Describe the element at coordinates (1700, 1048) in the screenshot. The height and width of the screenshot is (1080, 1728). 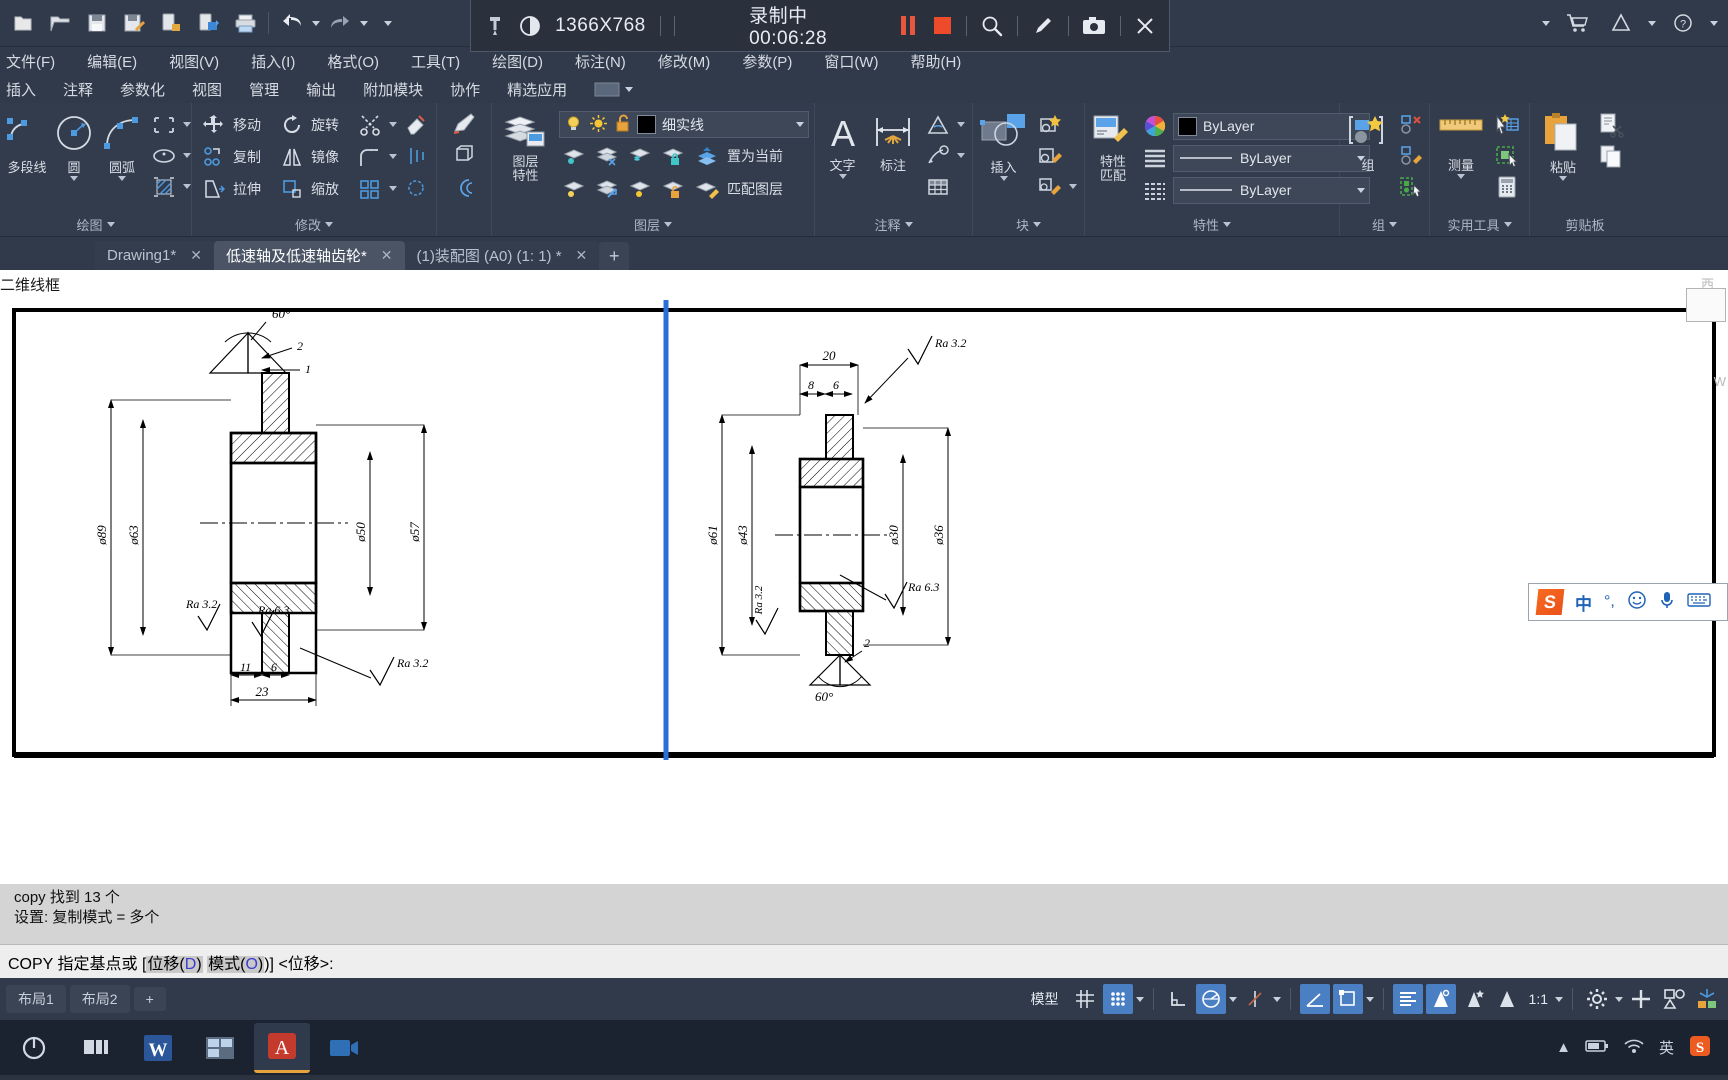
I see `sogou-tray-icon: S` at that location.